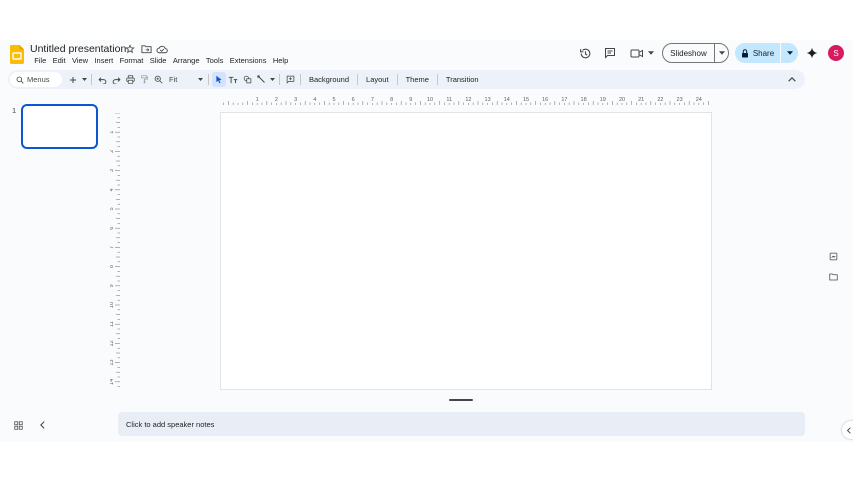  Describe the element at coordinates (112, 266) in the screenshot. I see `ruler-label: 8` at that location.